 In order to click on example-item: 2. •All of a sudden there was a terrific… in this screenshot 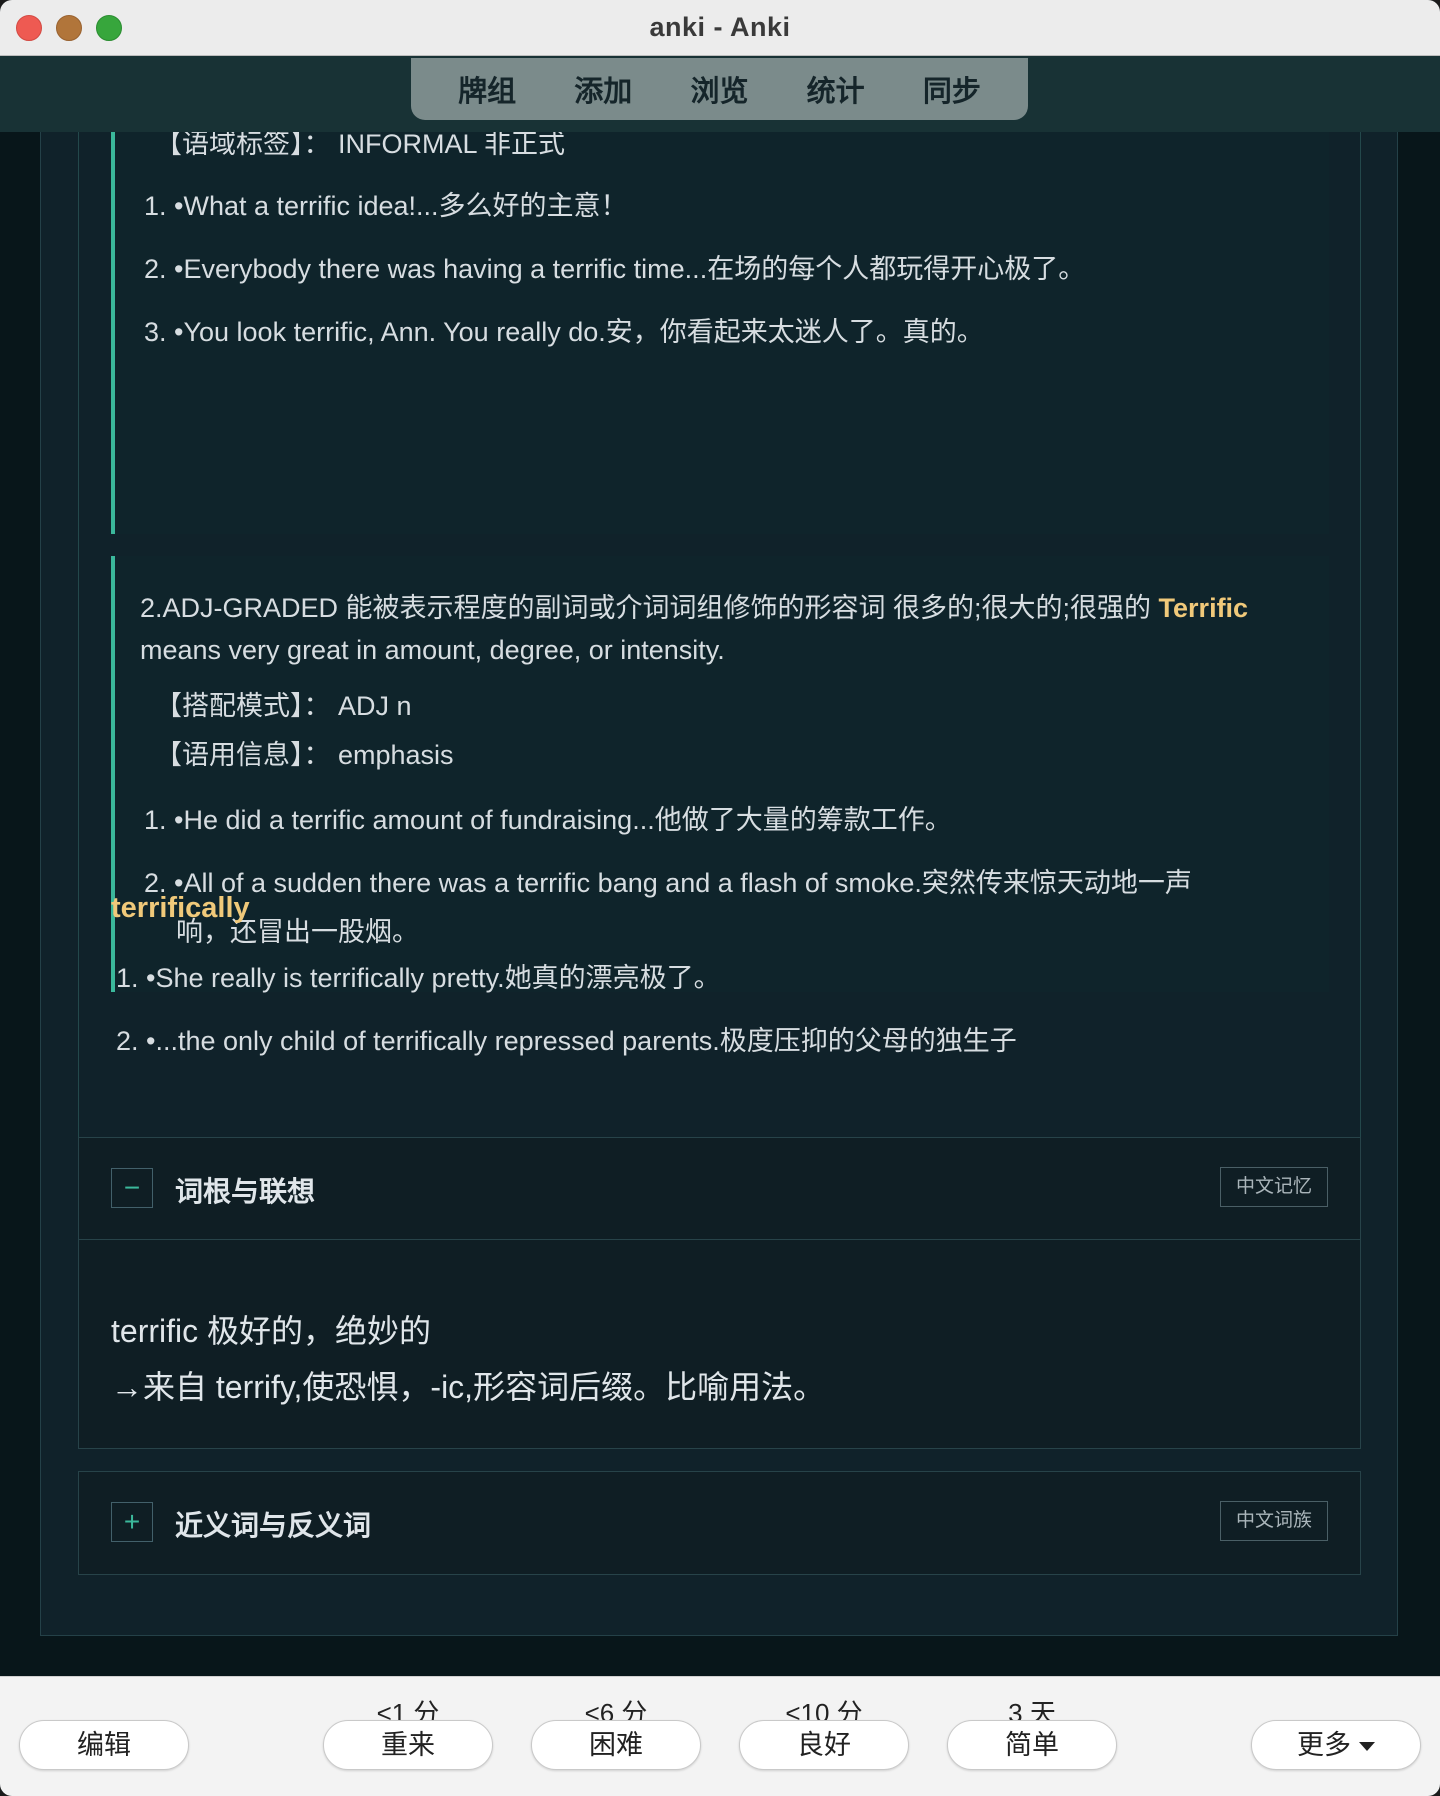, I will do `click(668, 883)`.